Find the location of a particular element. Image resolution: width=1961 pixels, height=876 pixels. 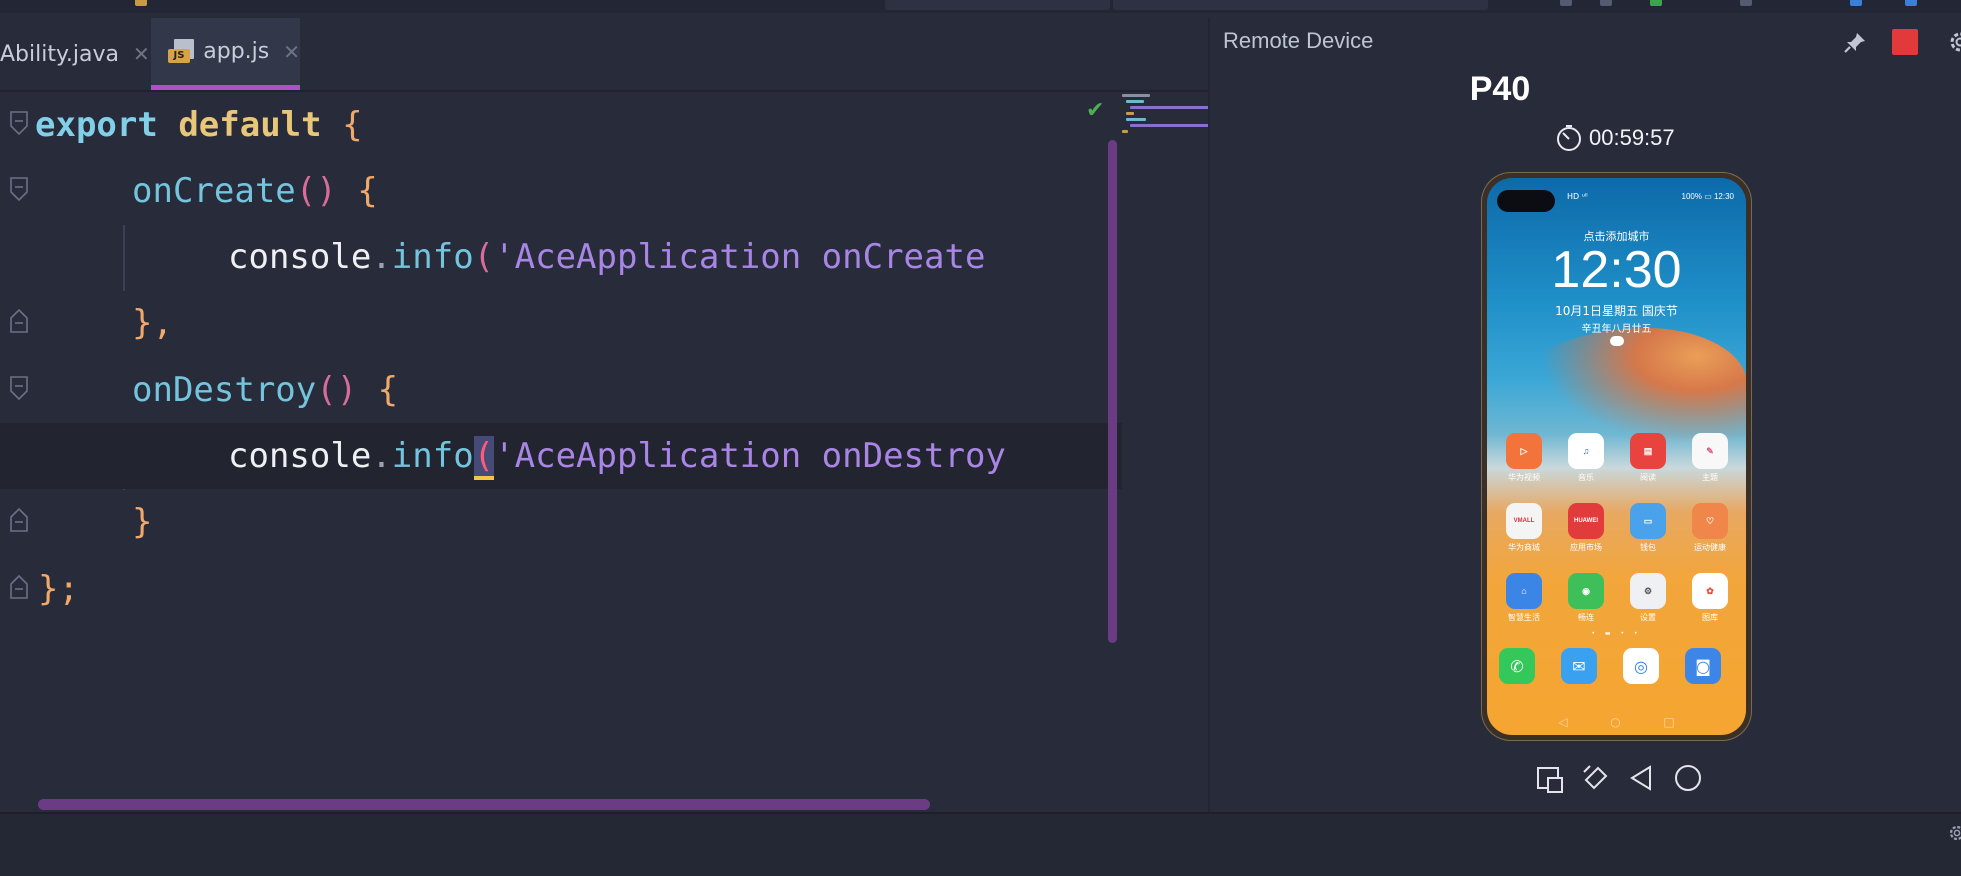

tab-app-js: JS app.js ✕ is located at coordinates (225, 54).